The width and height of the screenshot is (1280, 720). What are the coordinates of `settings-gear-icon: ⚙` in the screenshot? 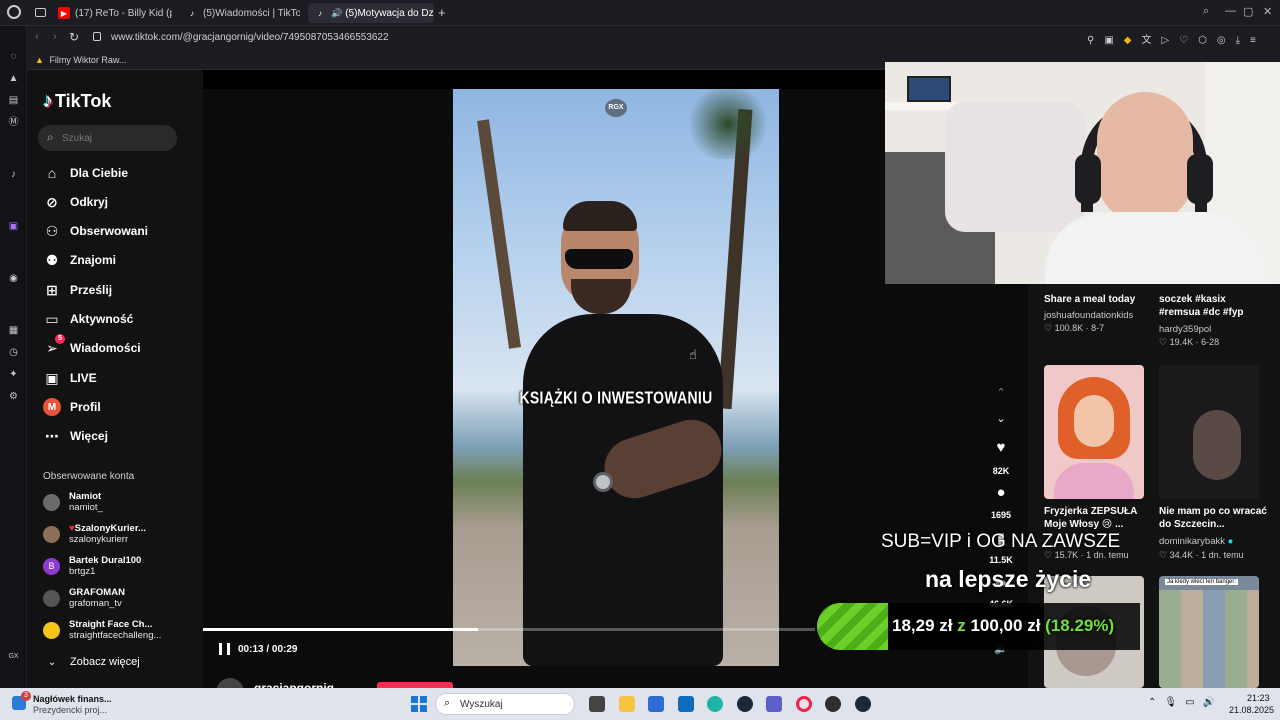 It's located at (13, 396).